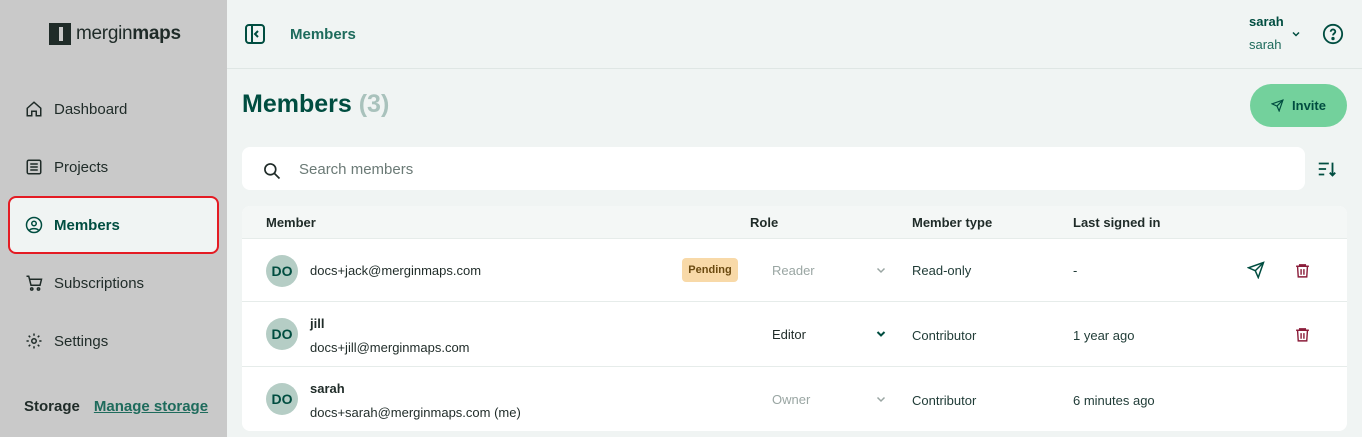 This screenshot has width=1362, height=437. What do you see at coordinates (327, 388) in the screenshot?
I see `member-name: sarah` at bounding box center [327, 388].